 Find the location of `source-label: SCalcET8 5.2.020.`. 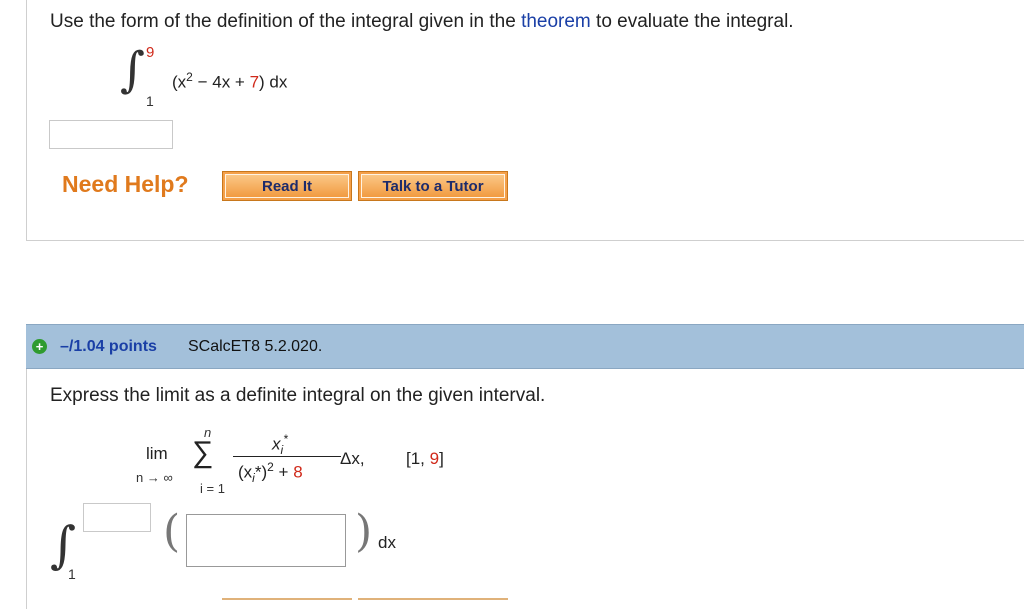

source-label: SCalcET8 5.2.020. is located at coordinates (255, 346).